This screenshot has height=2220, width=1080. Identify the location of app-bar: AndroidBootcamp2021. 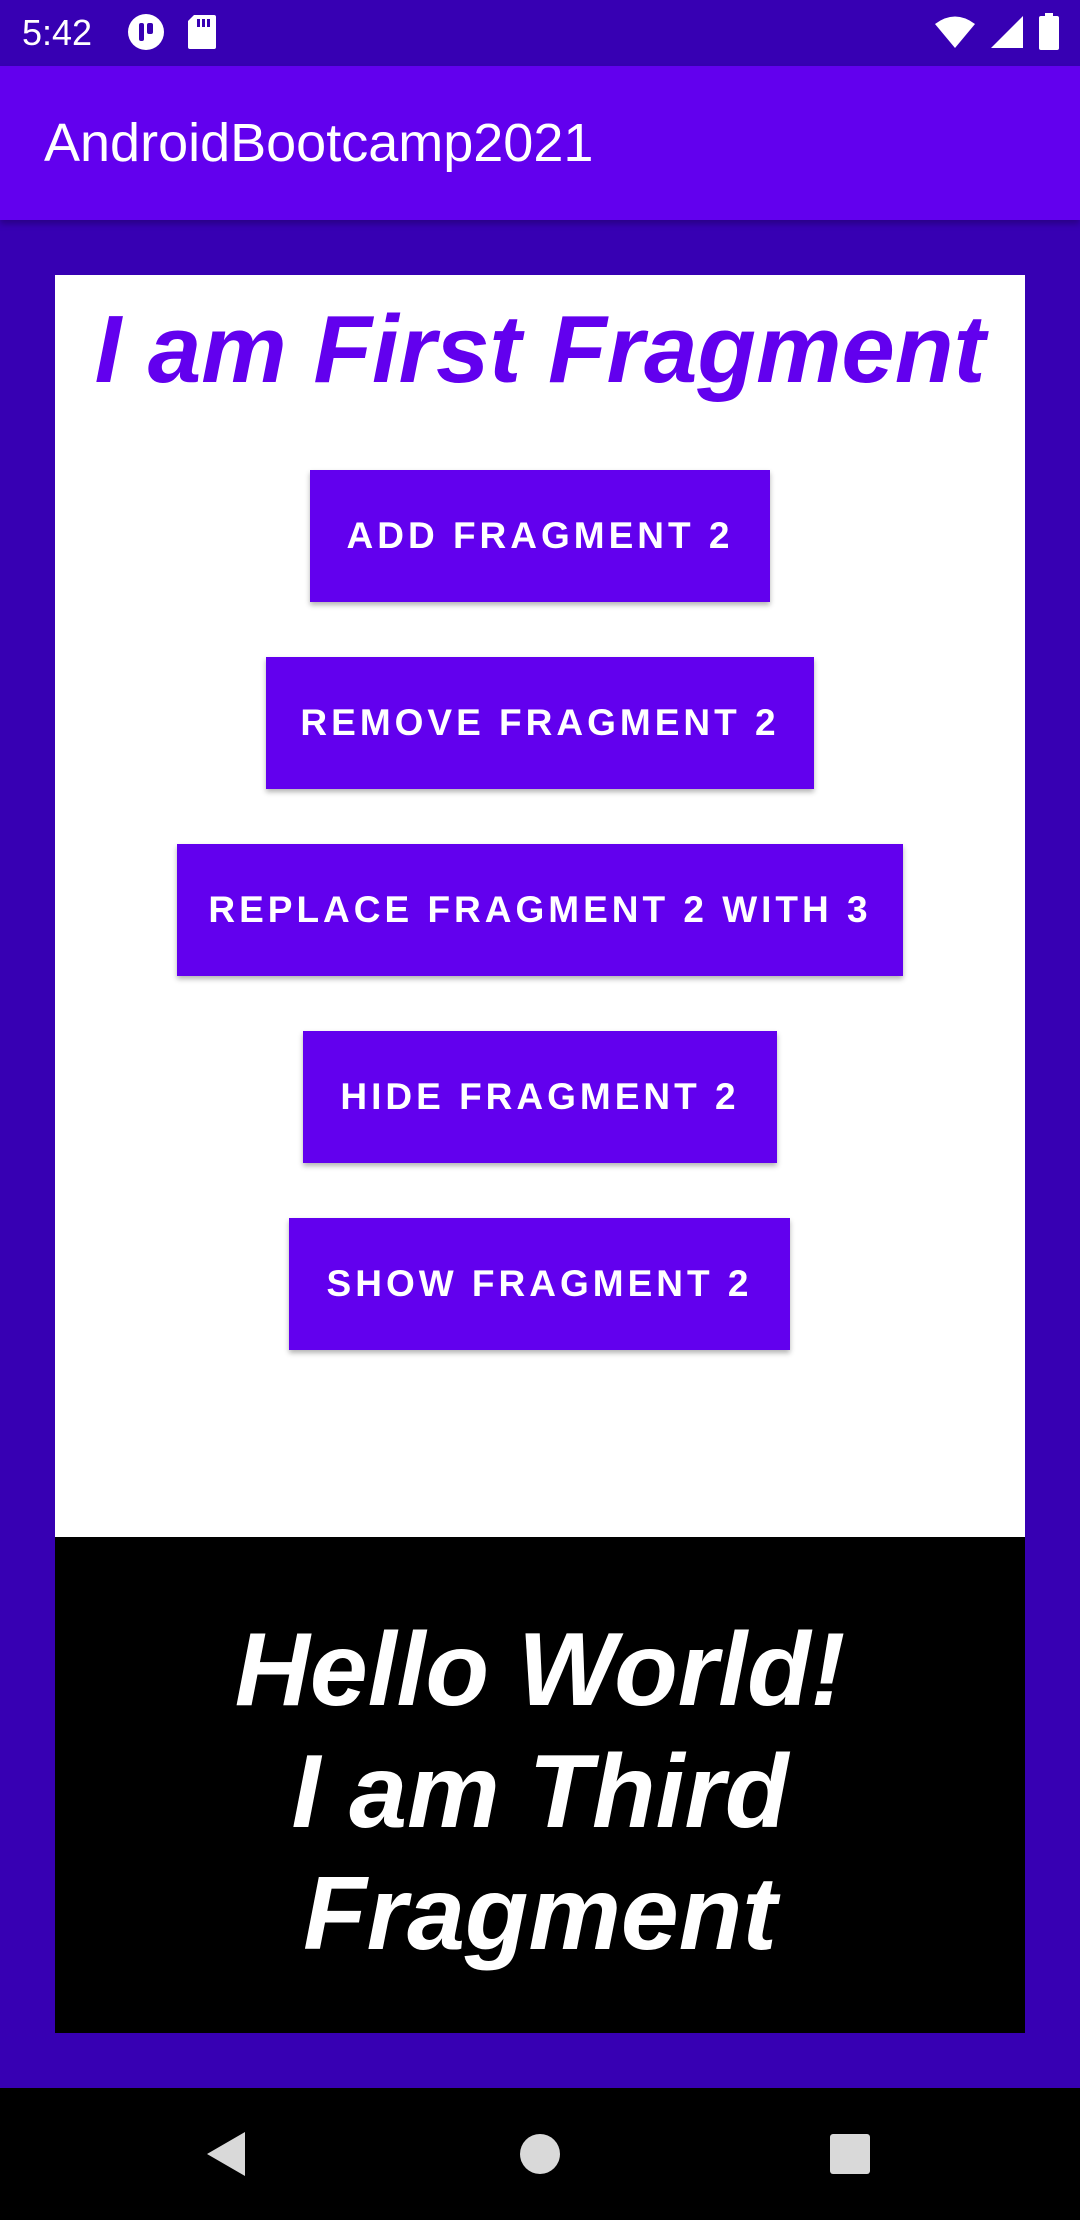
(540, 143).